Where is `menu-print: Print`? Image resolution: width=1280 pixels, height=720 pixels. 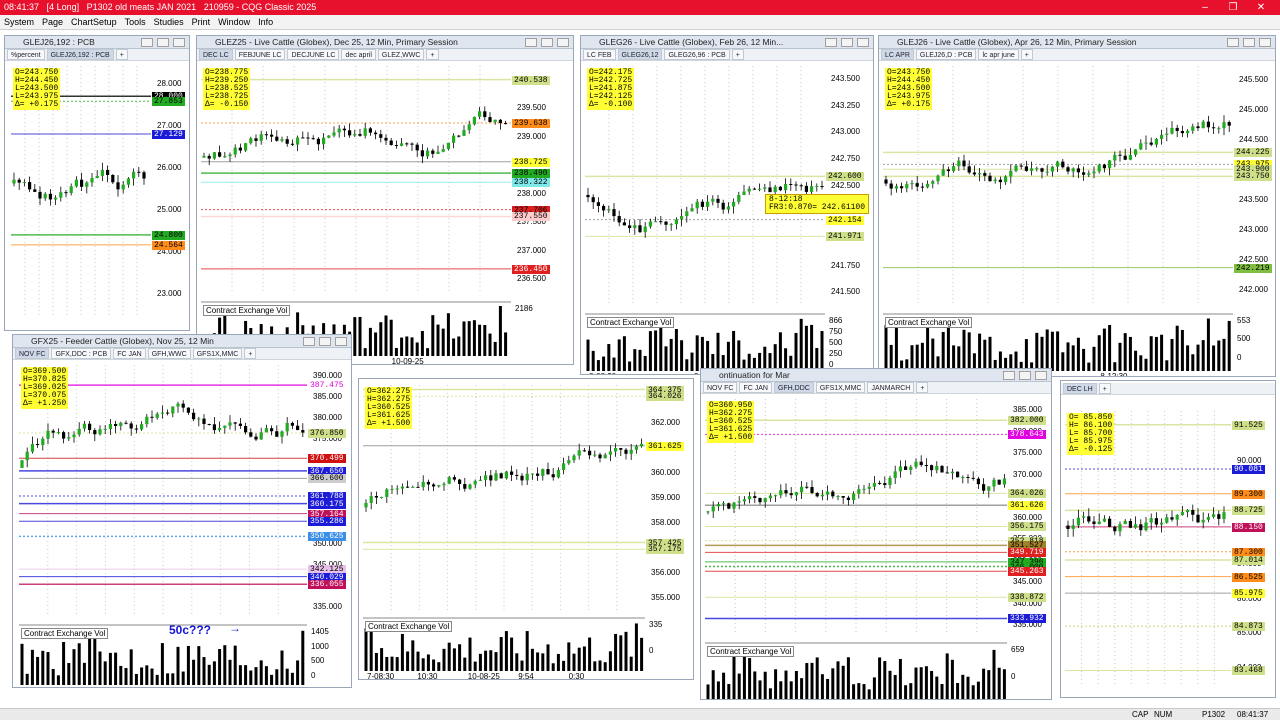
menu-print: Print is located at coordinates (201, 22).